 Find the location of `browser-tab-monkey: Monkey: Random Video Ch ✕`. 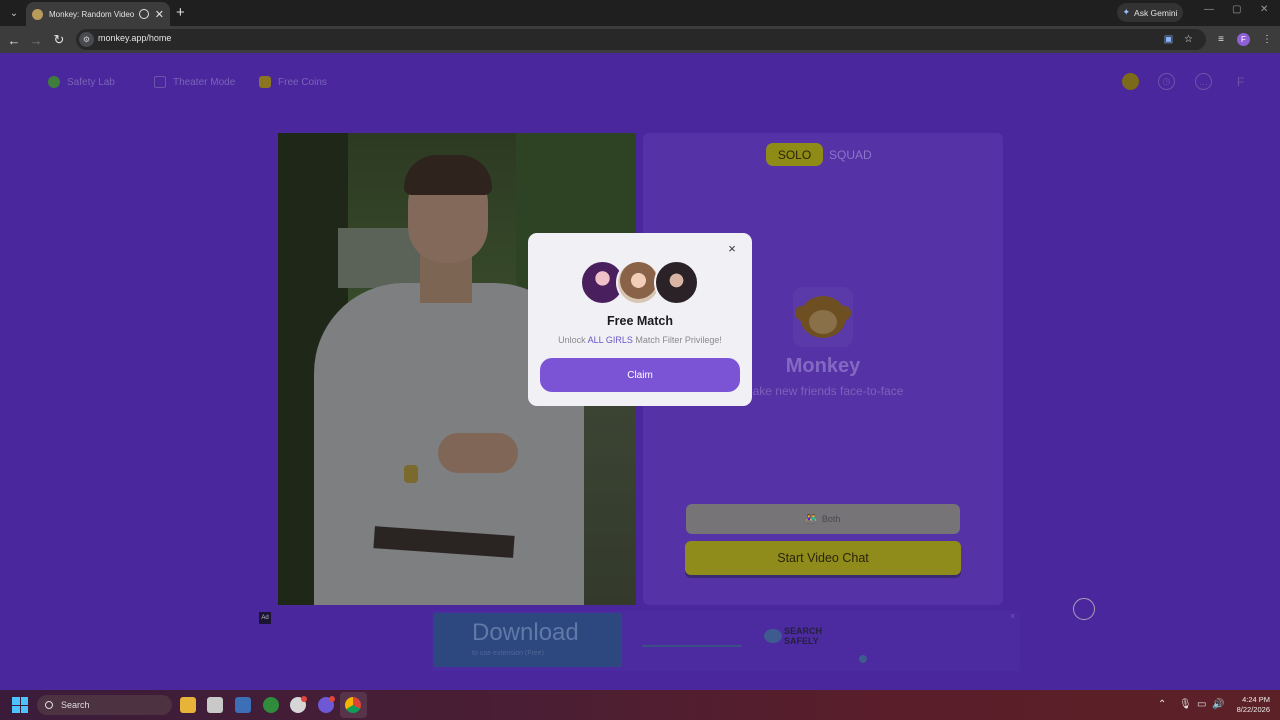

browser-tab-monkey: Monkey: Random Video Ch ✕ is located at coordinates (98, 14).